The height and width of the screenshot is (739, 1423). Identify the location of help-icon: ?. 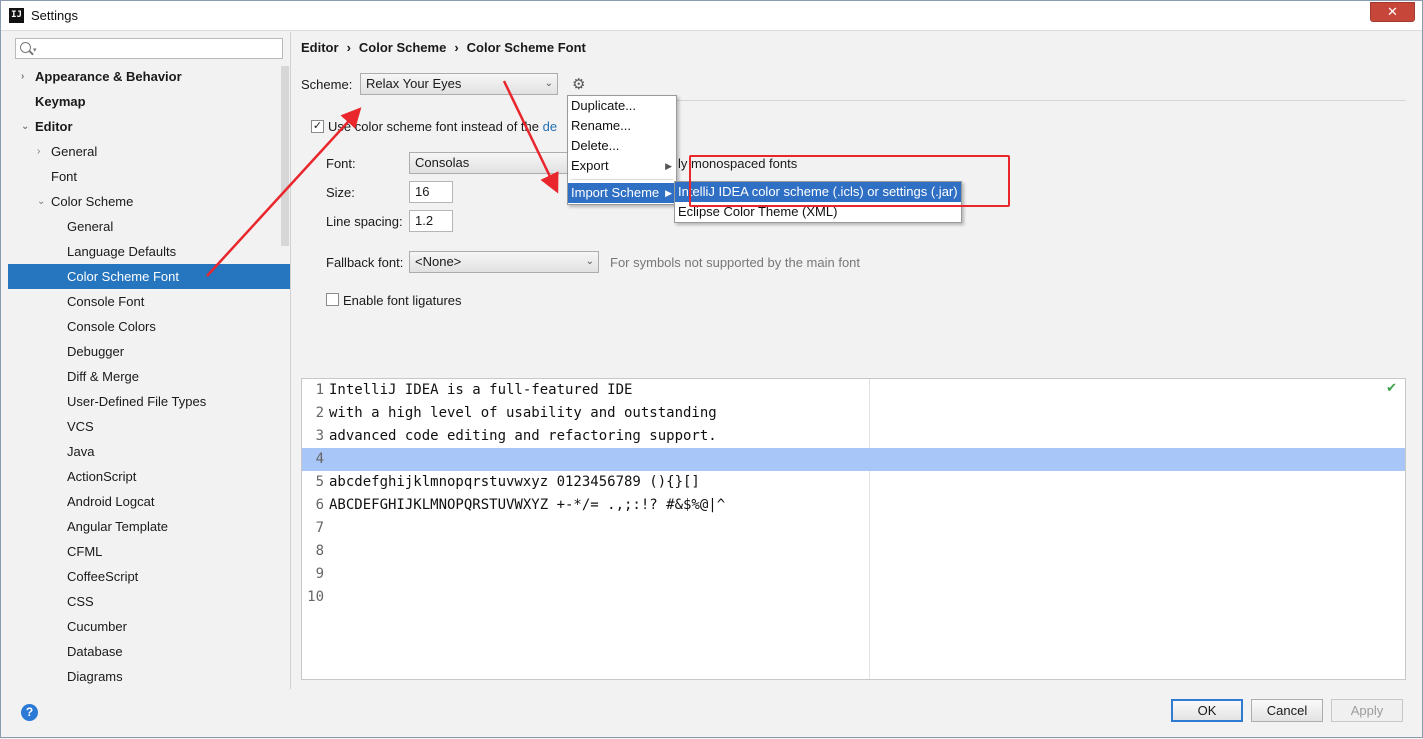
(29, 712).